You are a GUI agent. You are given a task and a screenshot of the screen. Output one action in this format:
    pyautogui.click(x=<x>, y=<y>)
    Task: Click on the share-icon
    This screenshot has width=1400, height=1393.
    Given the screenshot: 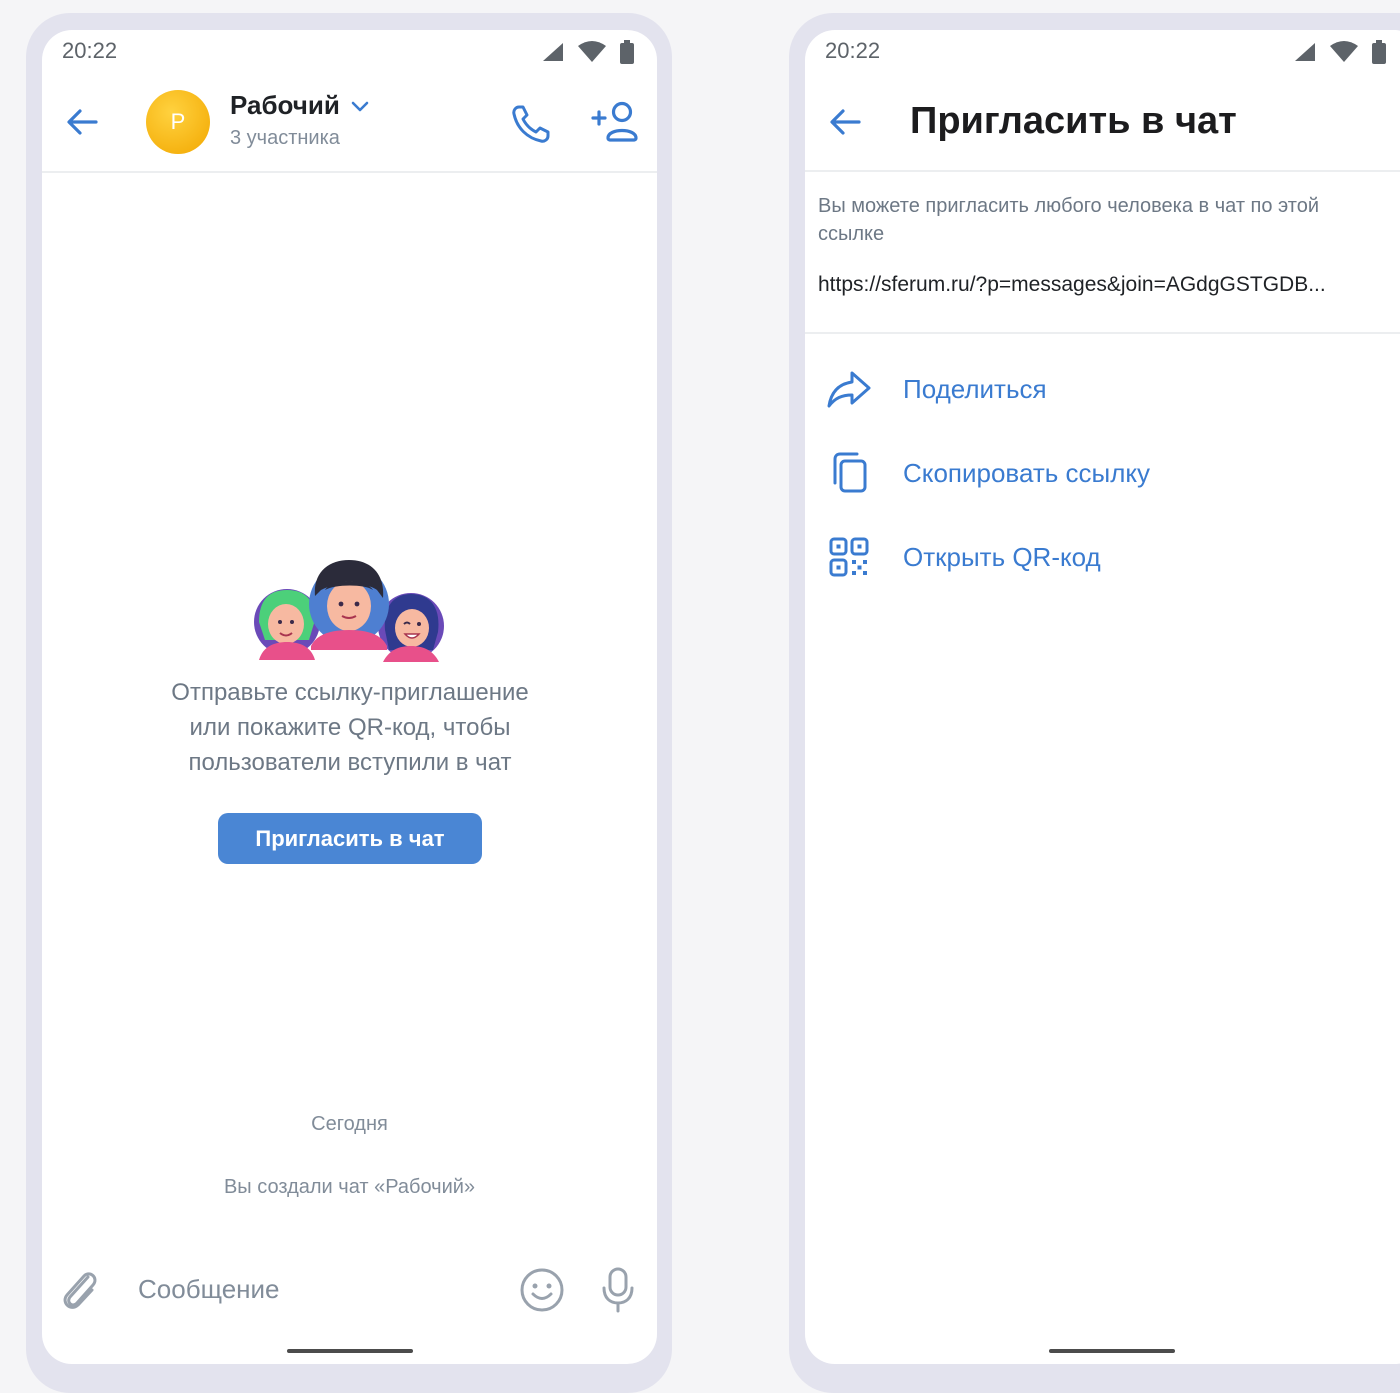 What is the action you would take?
    pyautogui.click(x=849, y=389)
    